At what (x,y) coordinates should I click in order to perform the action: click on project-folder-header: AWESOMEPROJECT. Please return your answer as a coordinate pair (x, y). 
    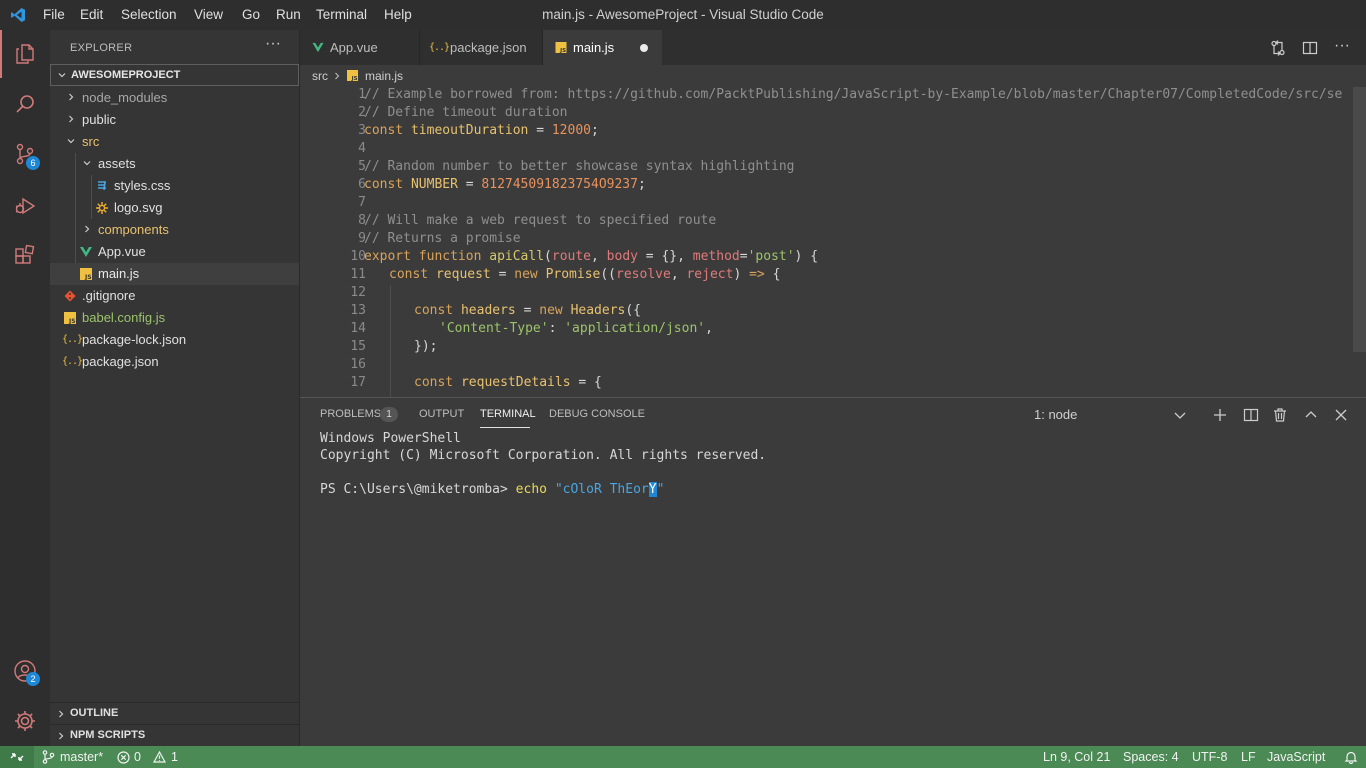
    Looking at the image, I should click on (174, 75).